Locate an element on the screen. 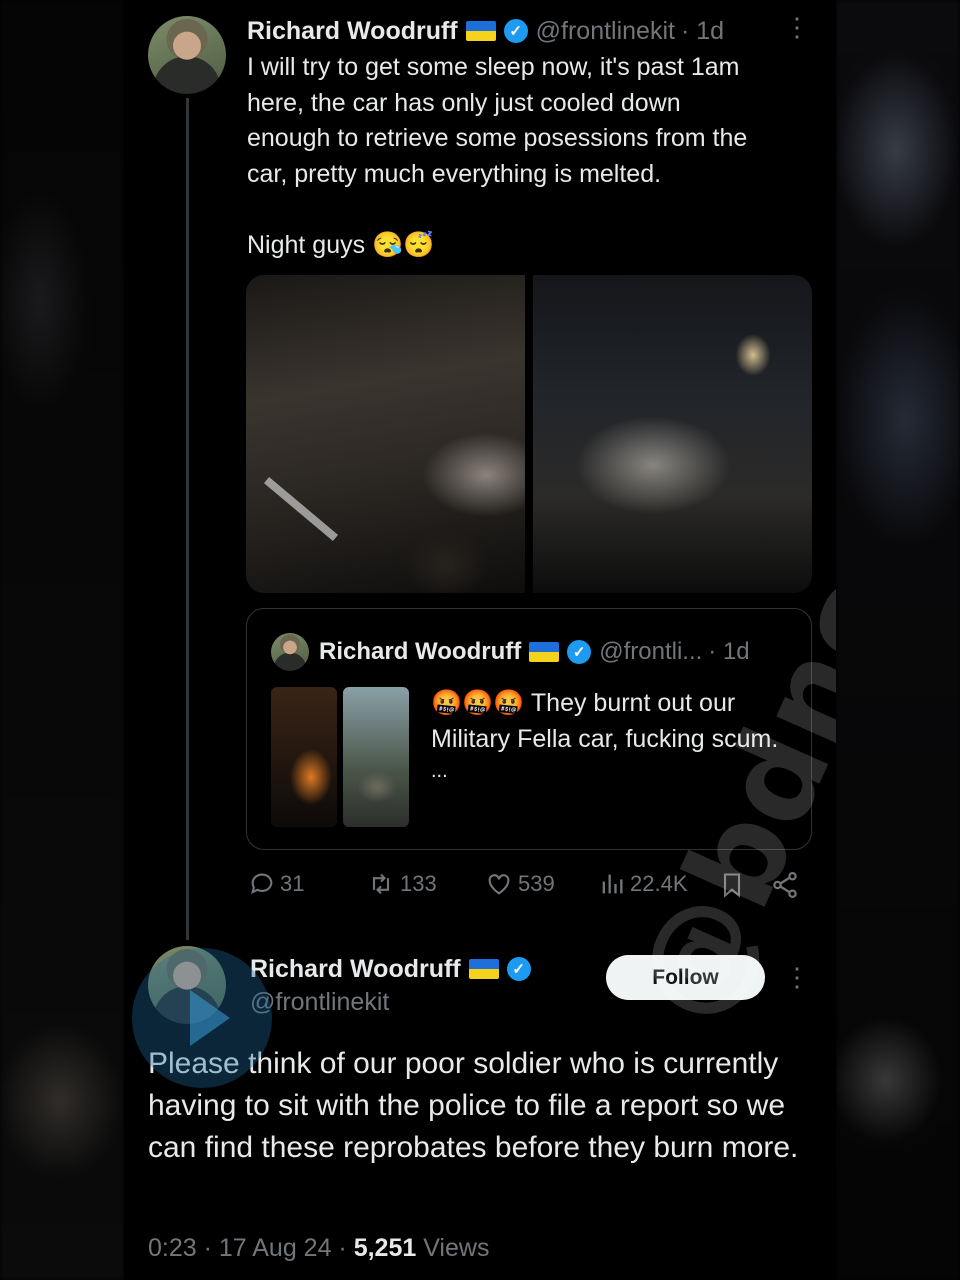 This screenshot has height=1280, width=960. repost-button: 133 is located at coordinates (401, 884).